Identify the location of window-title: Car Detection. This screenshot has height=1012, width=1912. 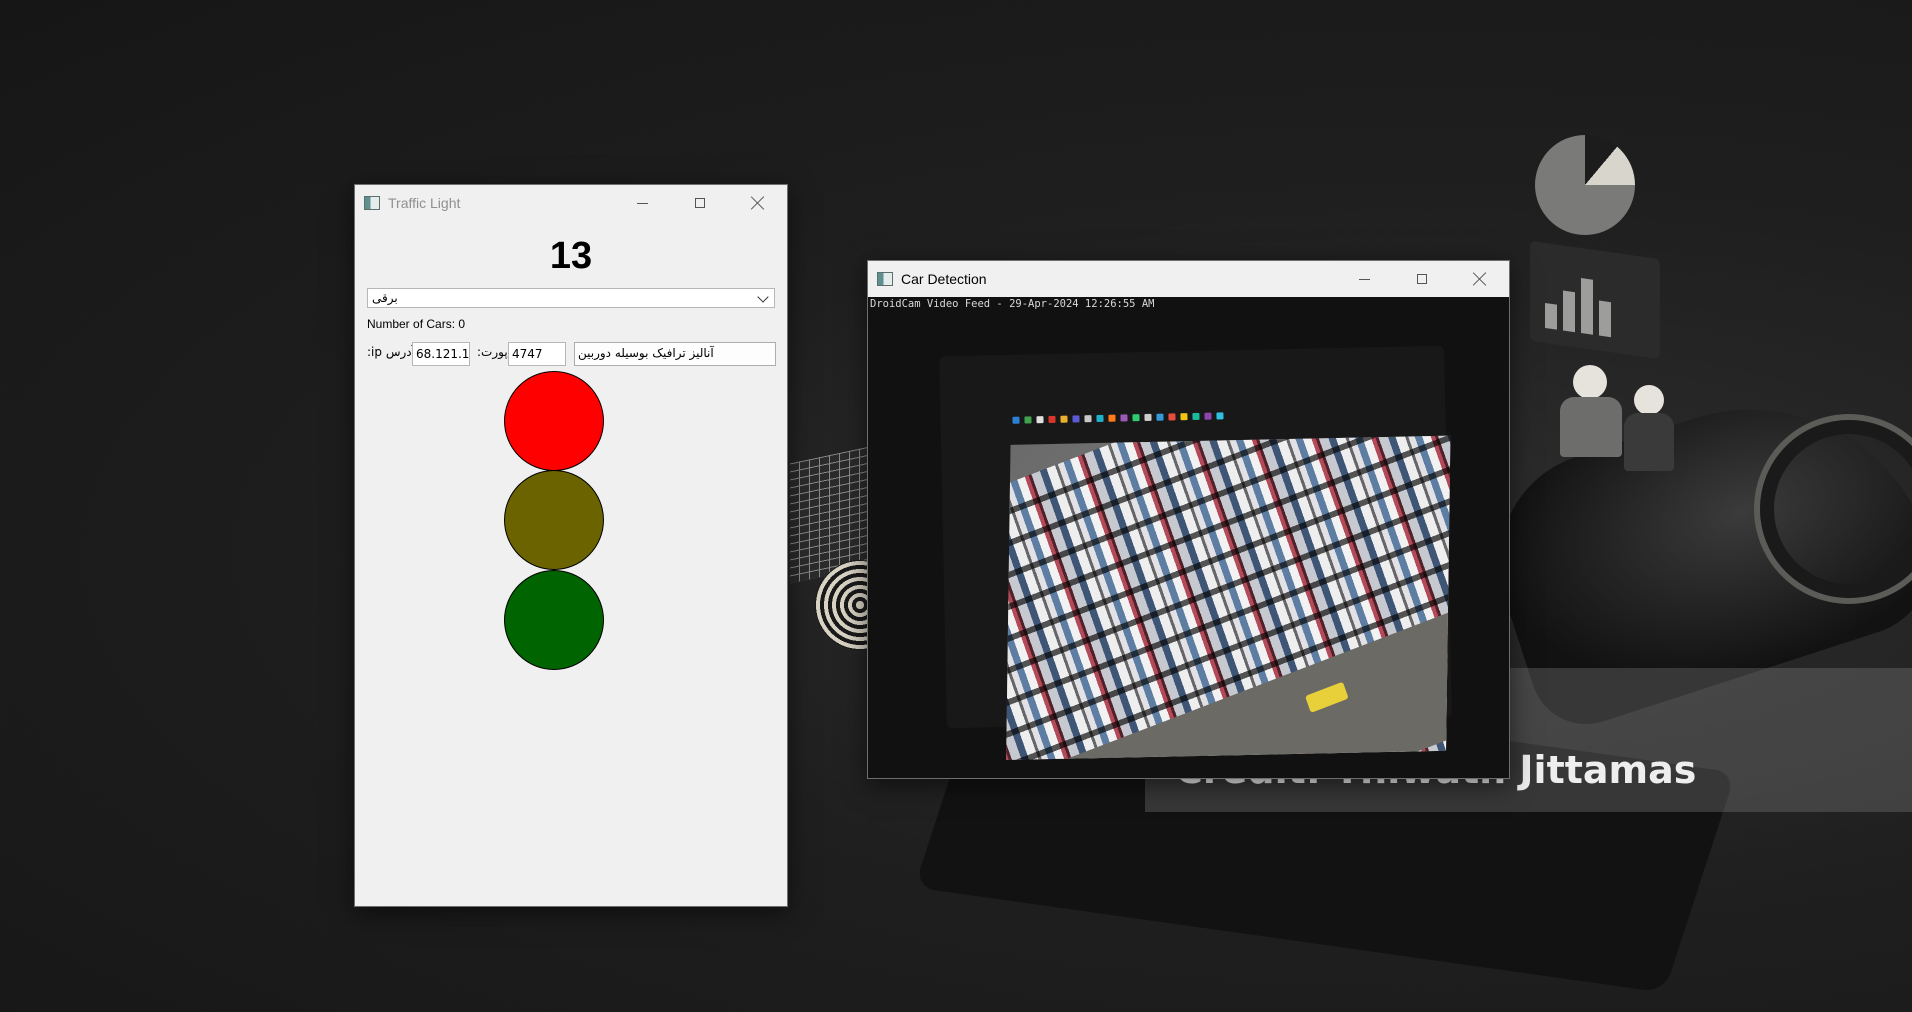
(944, 279).